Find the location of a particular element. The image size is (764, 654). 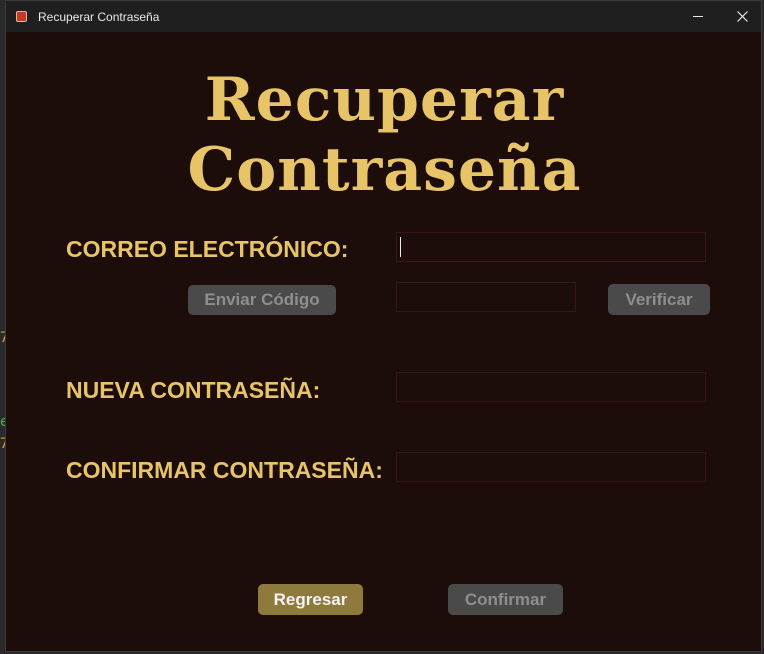

confirm-button: Confirmar is located at coordinates (505, 599).